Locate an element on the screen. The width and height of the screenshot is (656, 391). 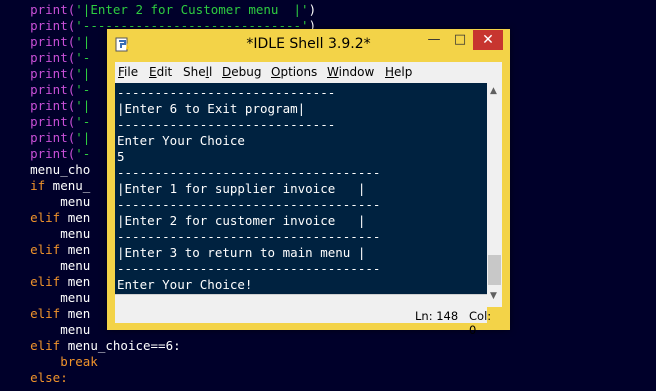
code-token: '|Enter 2 for Customer menu |' is located at coordinates (192, 9).